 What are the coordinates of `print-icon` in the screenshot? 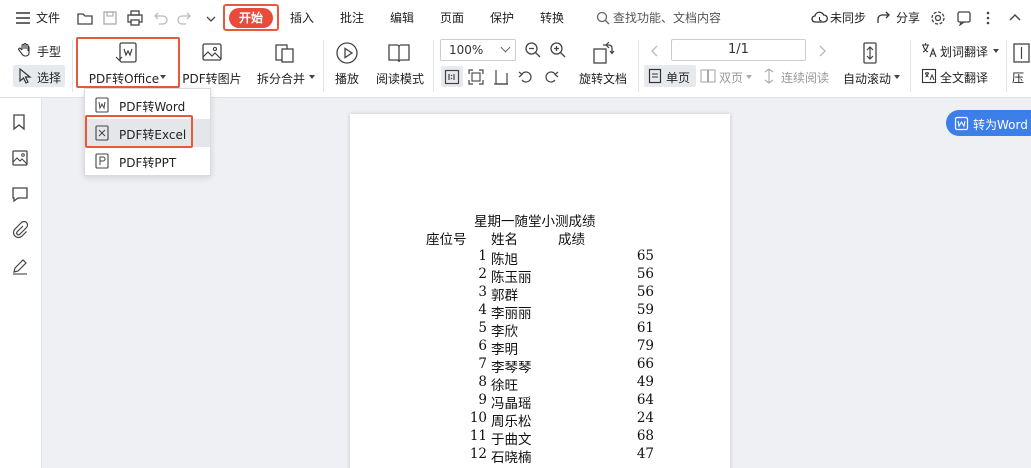 It's located at (135, 18).